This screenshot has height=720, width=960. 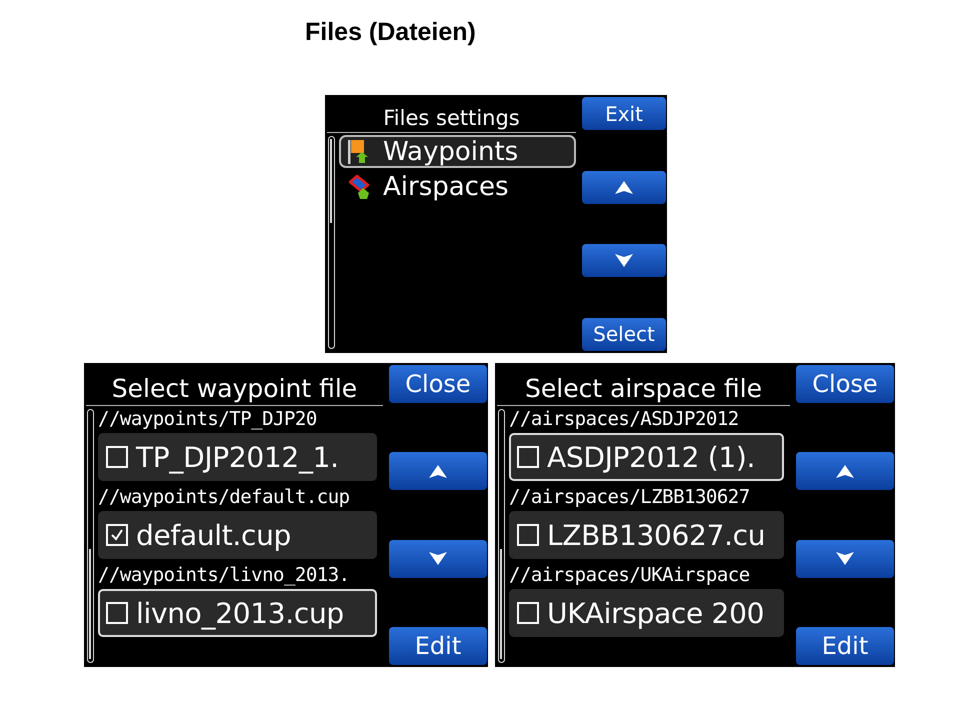 I want to click on page-heading: Files (Dateien), so click(x=390, y=32).